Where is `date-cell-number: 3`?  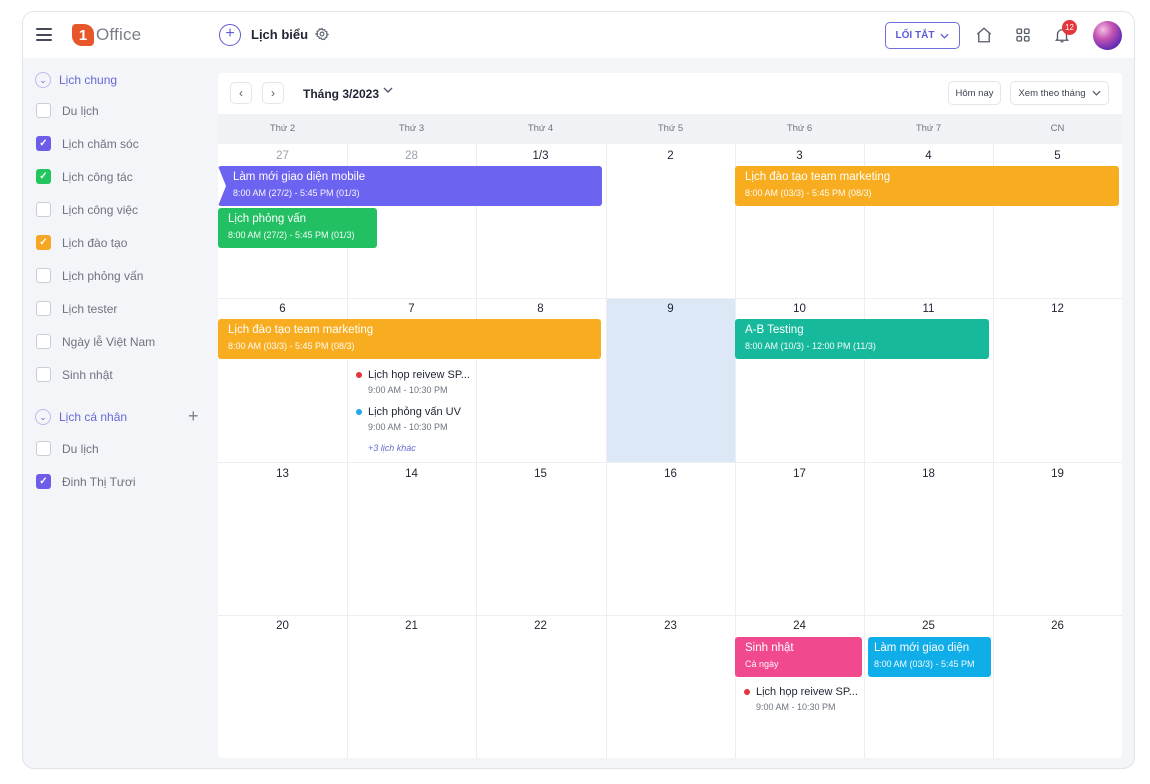 date-cell-number: 3 is located at coordinates (799, 156).